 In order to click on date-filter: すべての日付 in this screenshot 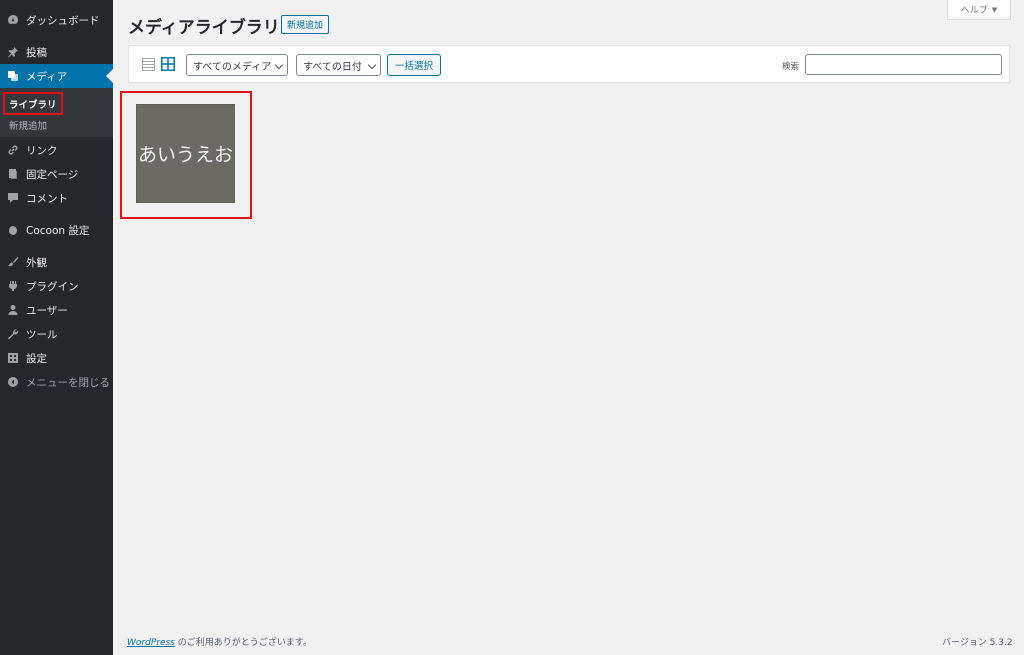, I will do `click(338, 65)`.